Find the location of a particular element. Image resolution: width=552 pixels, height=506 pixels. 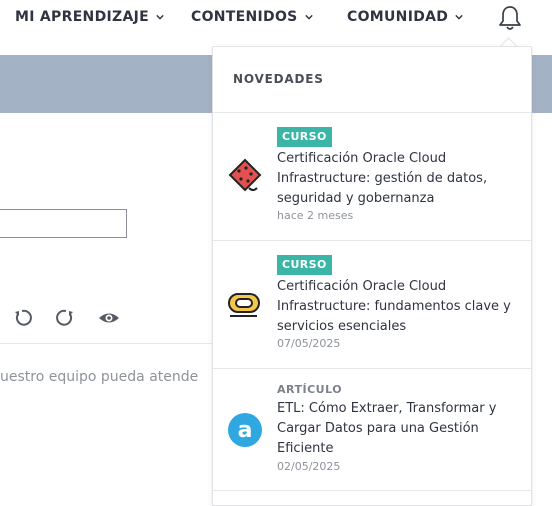

oracle-cloud-icon is located at coordinates (244, 305).